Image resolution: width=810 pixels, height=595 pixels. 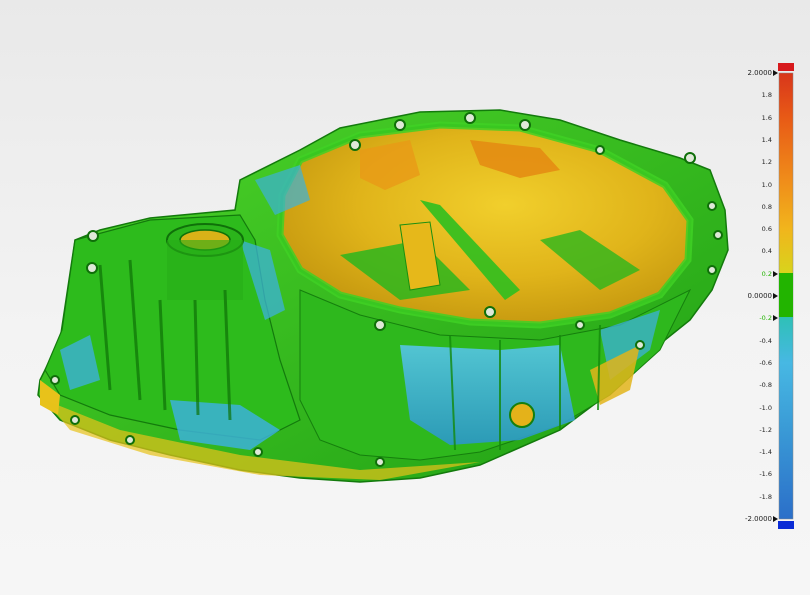 What do you see at coordinates (775, 73) in the screenshot?
I see `scale-max-label-pointer` at bounding box center [775, 73].